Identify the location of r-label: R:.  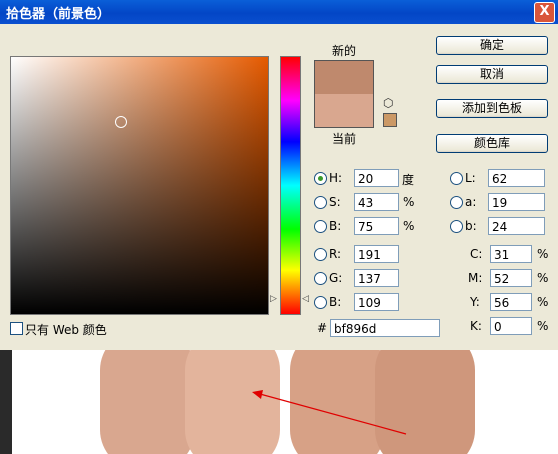
(335, 254).